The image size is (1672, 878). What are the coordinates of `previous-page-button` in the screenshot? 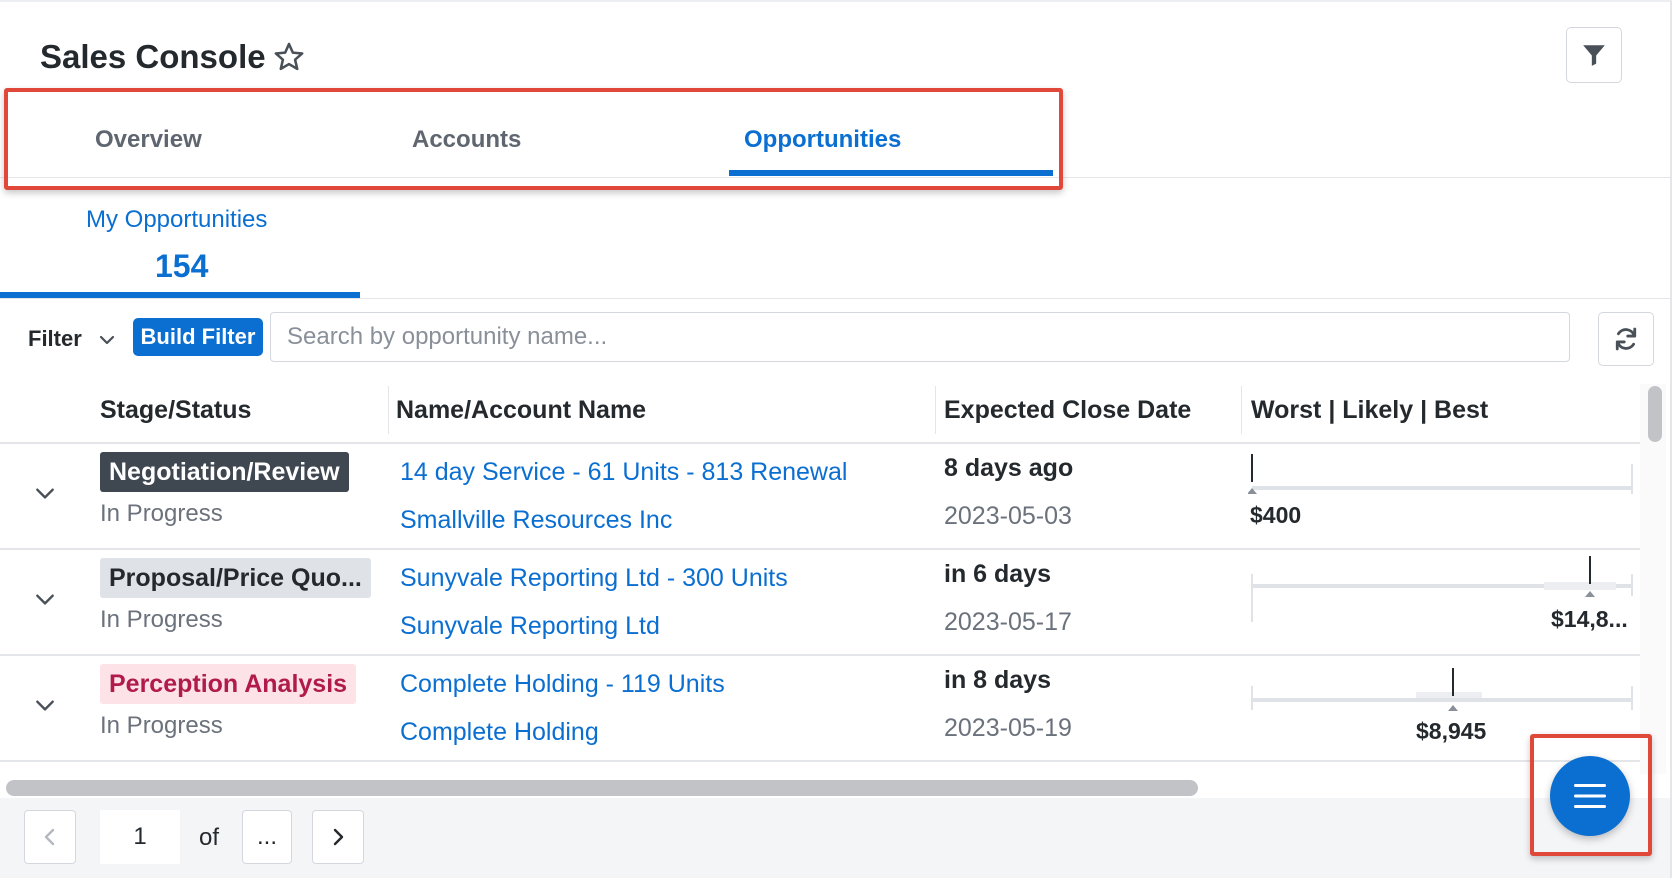 It's located at (50, 837).